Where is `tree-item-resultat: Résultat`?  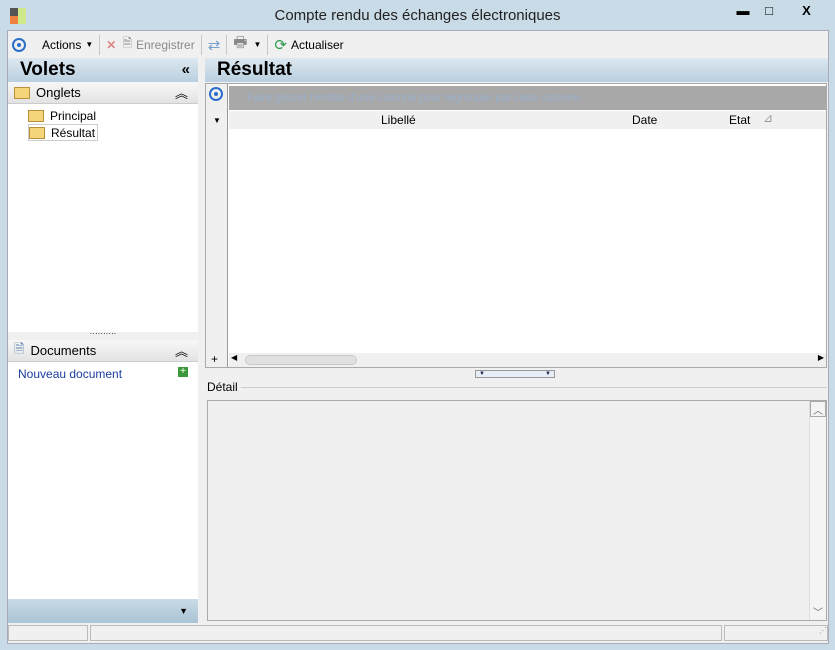
tree-item-resultat: Résultat is located at coordinates (63, 132).